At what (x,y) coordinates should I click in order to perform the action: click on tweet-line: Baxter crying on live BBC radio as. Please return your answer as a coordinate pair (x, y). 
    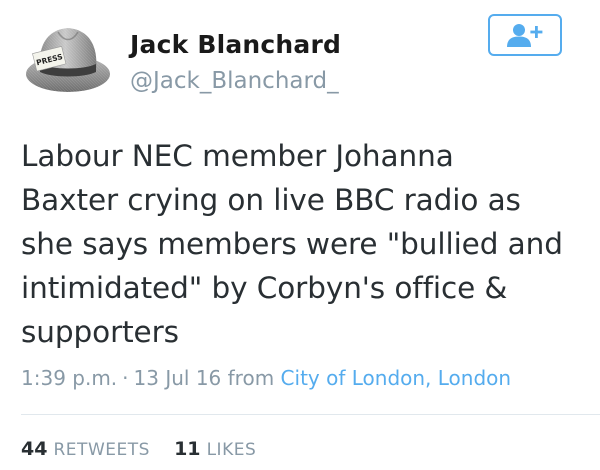
    Looking at the image, I should click on (271, 200).